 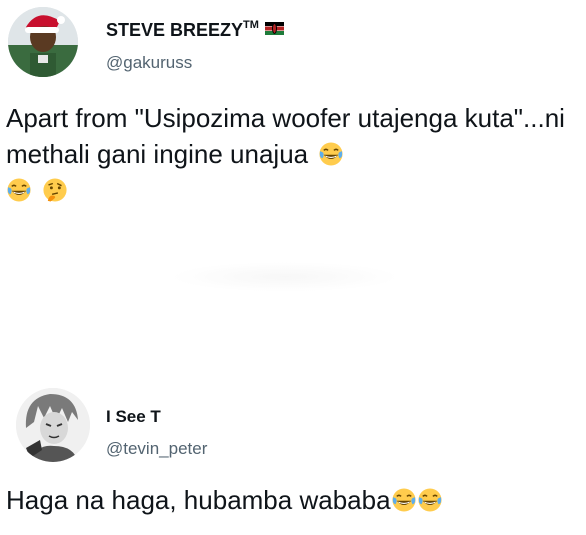 I want to click on thinking-face-icon, so click(x=55, y=190).